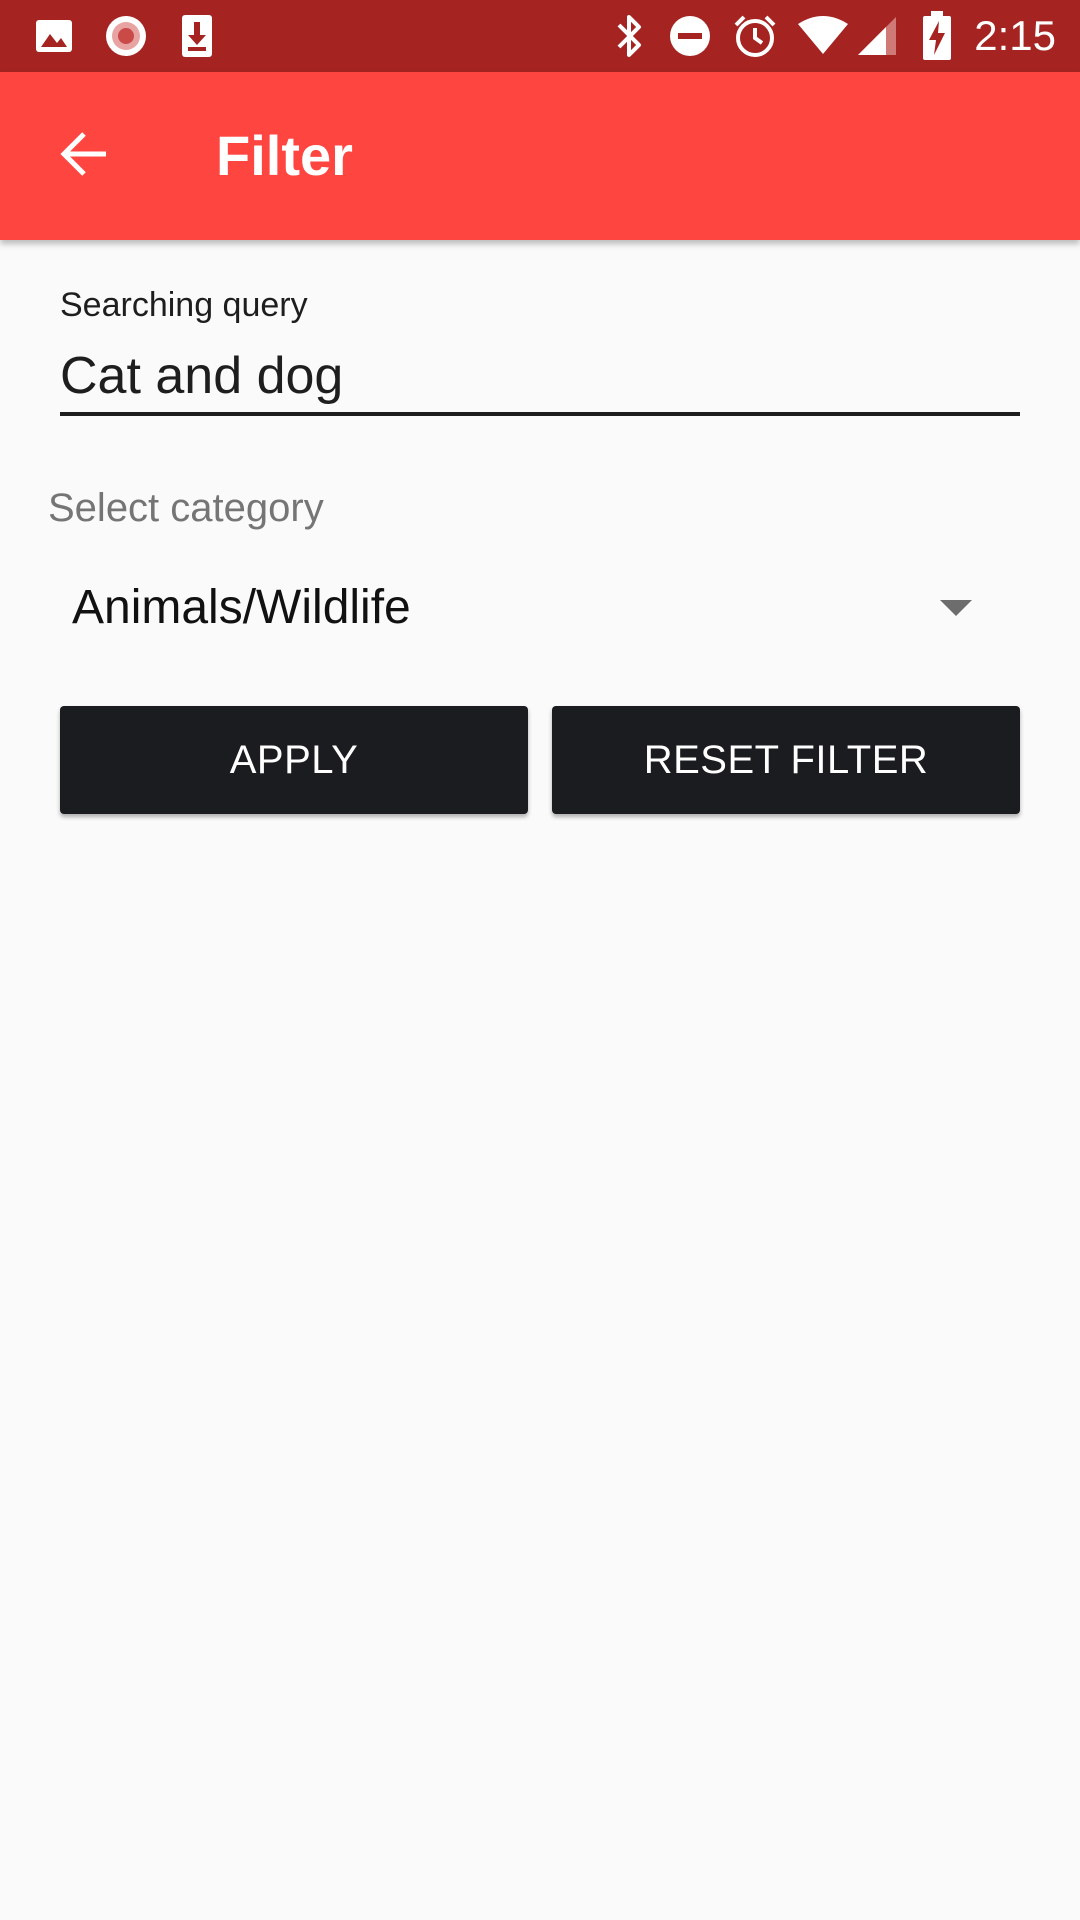 Image resolution: width=1080 pixels, height=1920 pixels. What do you see at coordinates (186, 508) in the screenshot?
I see `category-label: Select category` at bounding box center [186, 508].